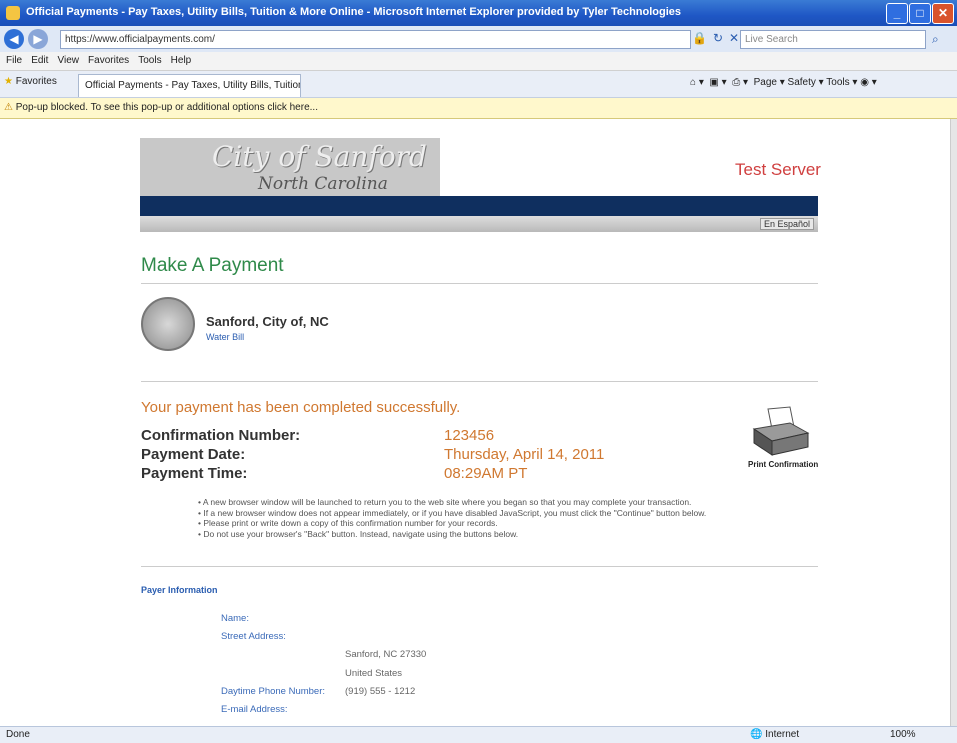 This screenshot has width=957, height=743. I want to click on payment-time-label: Payment Time:, so click(194, 473).